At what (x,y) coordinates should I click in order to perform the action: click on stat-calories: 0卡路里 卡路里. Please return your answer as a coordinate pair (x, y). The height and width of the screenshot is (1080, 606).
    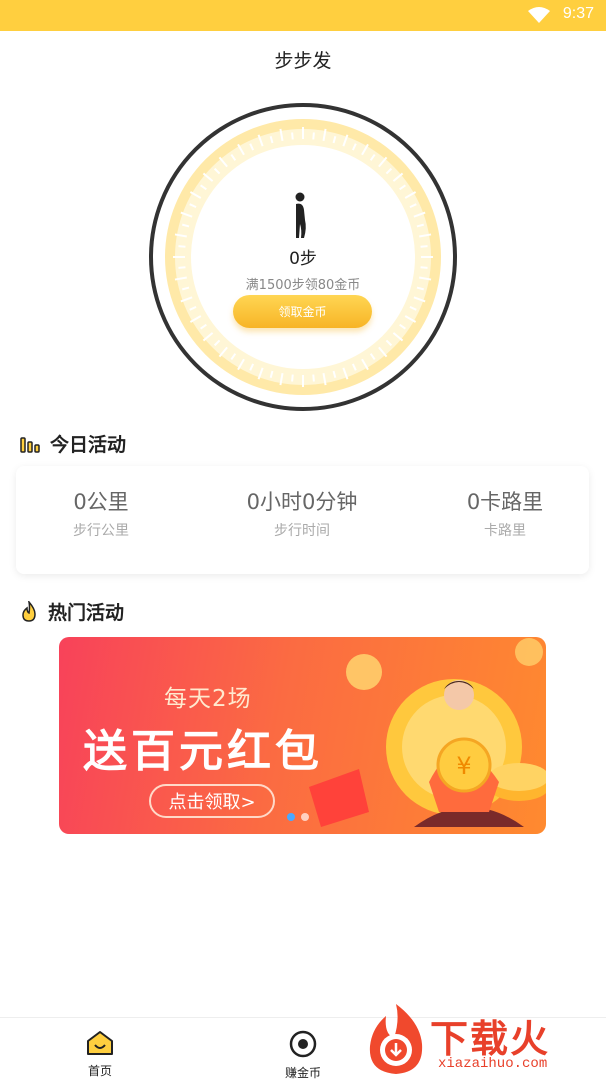
    Looking at the image, I should click on (505, 513).